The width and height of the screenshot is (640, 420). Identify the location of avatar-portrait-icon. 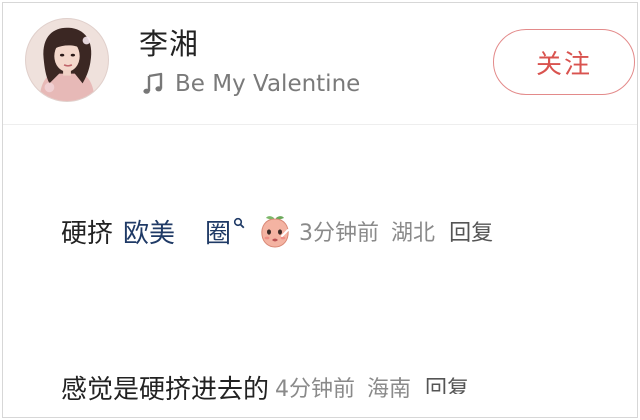
(67, 60).